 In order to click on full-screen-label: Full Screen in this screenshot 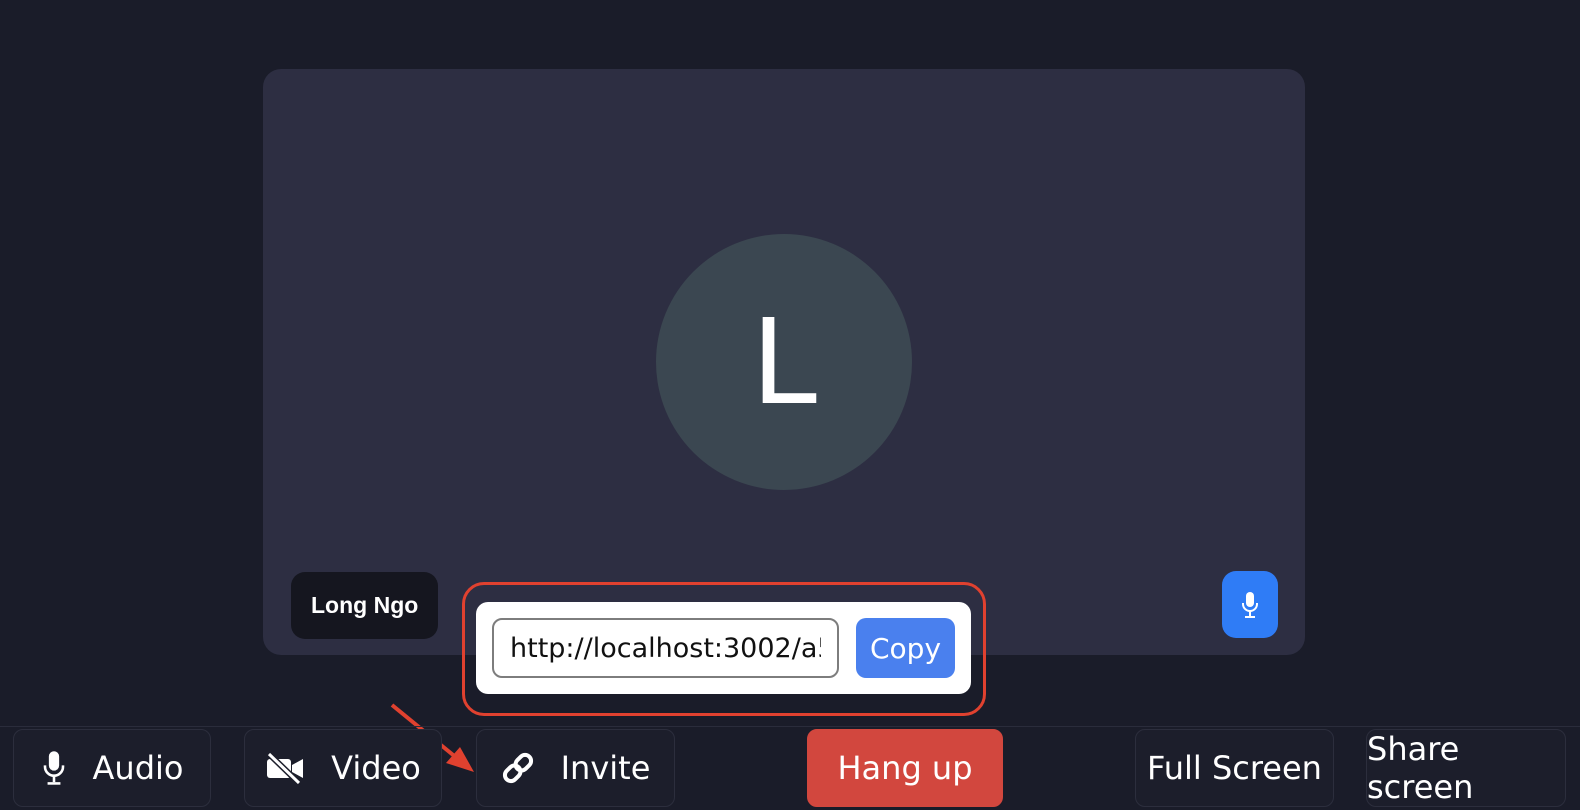, I will do `click(1234, 768)`.